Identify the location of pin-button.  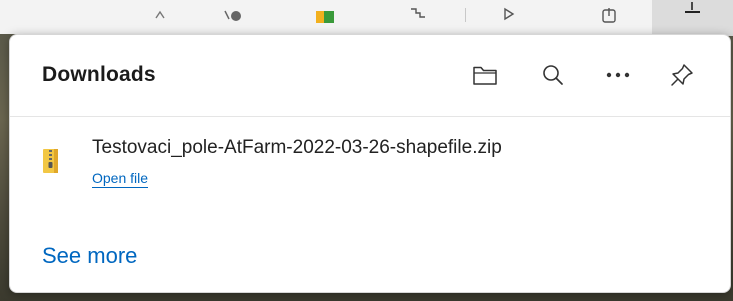
(682, 75).